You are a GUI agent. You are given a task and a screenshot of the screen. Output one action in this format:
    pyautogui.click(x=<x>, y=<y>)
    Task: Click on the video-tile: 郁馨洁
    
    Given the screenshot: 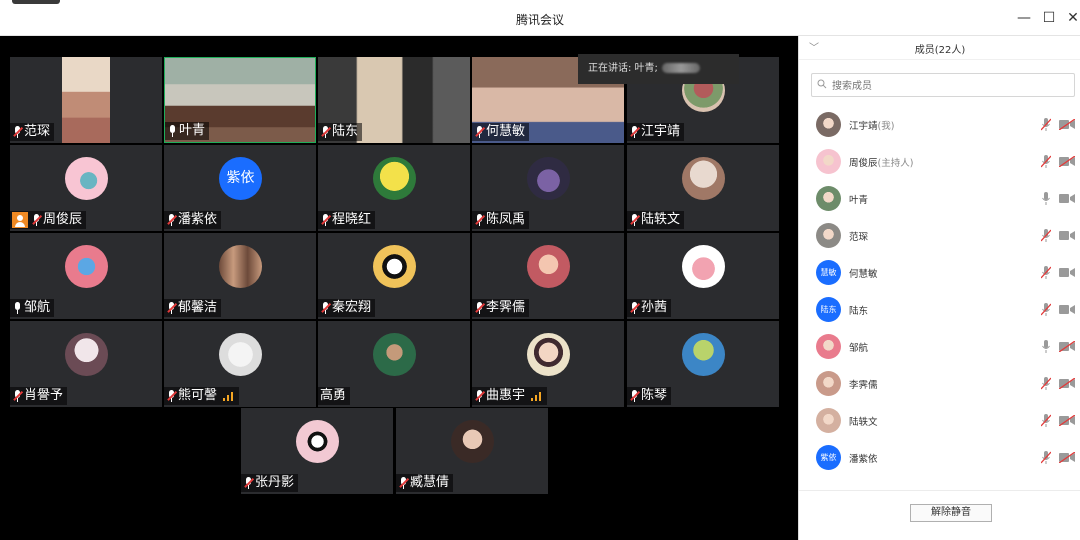 What is the action you would take?
    pyautogui.click(x=240, y=276)
    